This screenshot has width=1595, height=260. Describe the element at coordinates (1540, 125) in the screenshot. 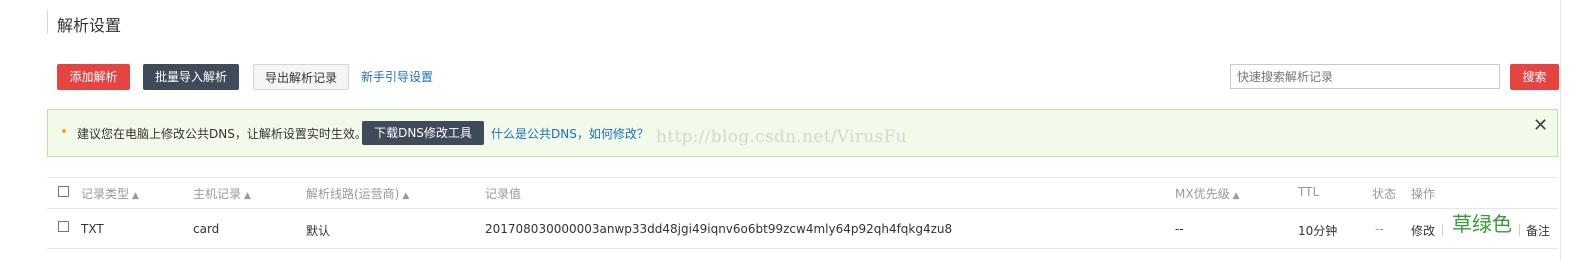

I see `close-icon: ✕` at that location.